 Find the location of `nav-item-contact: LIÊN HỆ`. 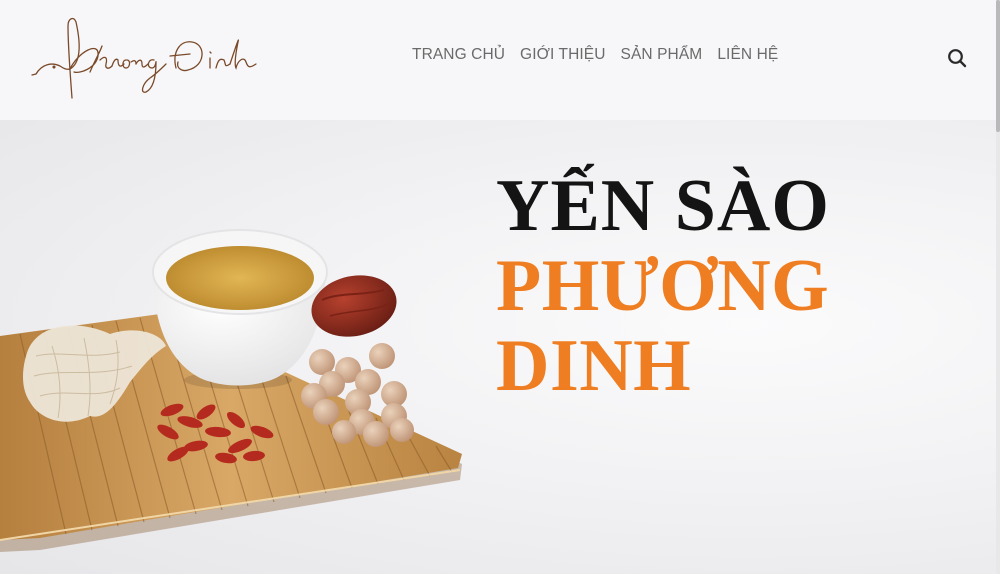

nav-item-contact: LIÊN HỆ is located at coordinates (747, 55).